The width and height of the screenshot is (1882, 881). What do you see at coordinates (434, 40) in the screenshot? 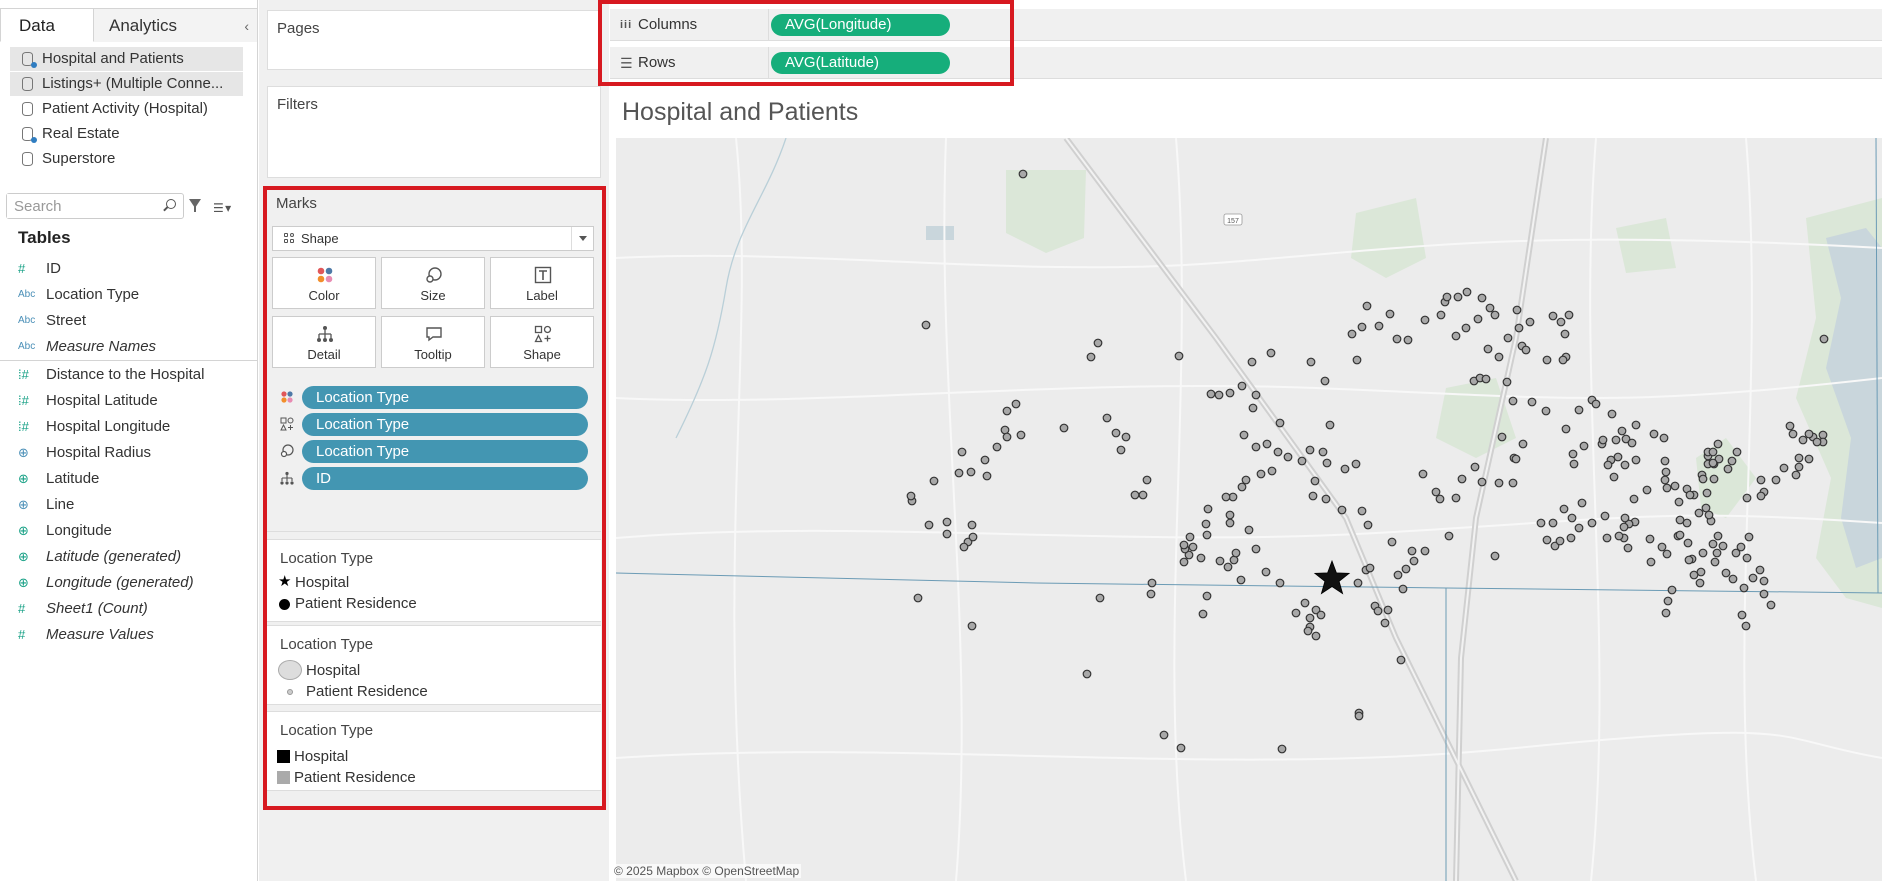
I see `pages-card: Pages` at bounding box center [434, 40].